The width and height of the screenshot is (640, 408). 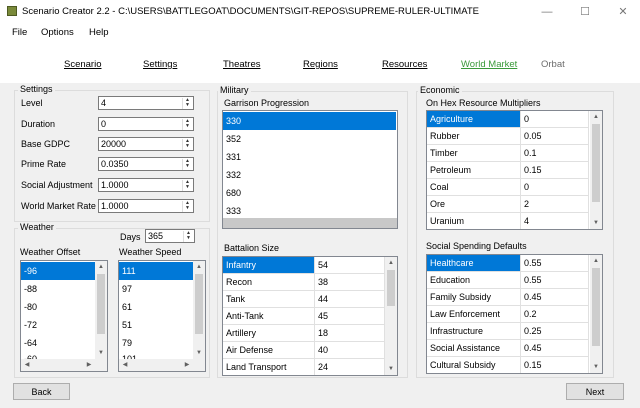 I want to click on menu-help: Help, so click(x=99, y=32).